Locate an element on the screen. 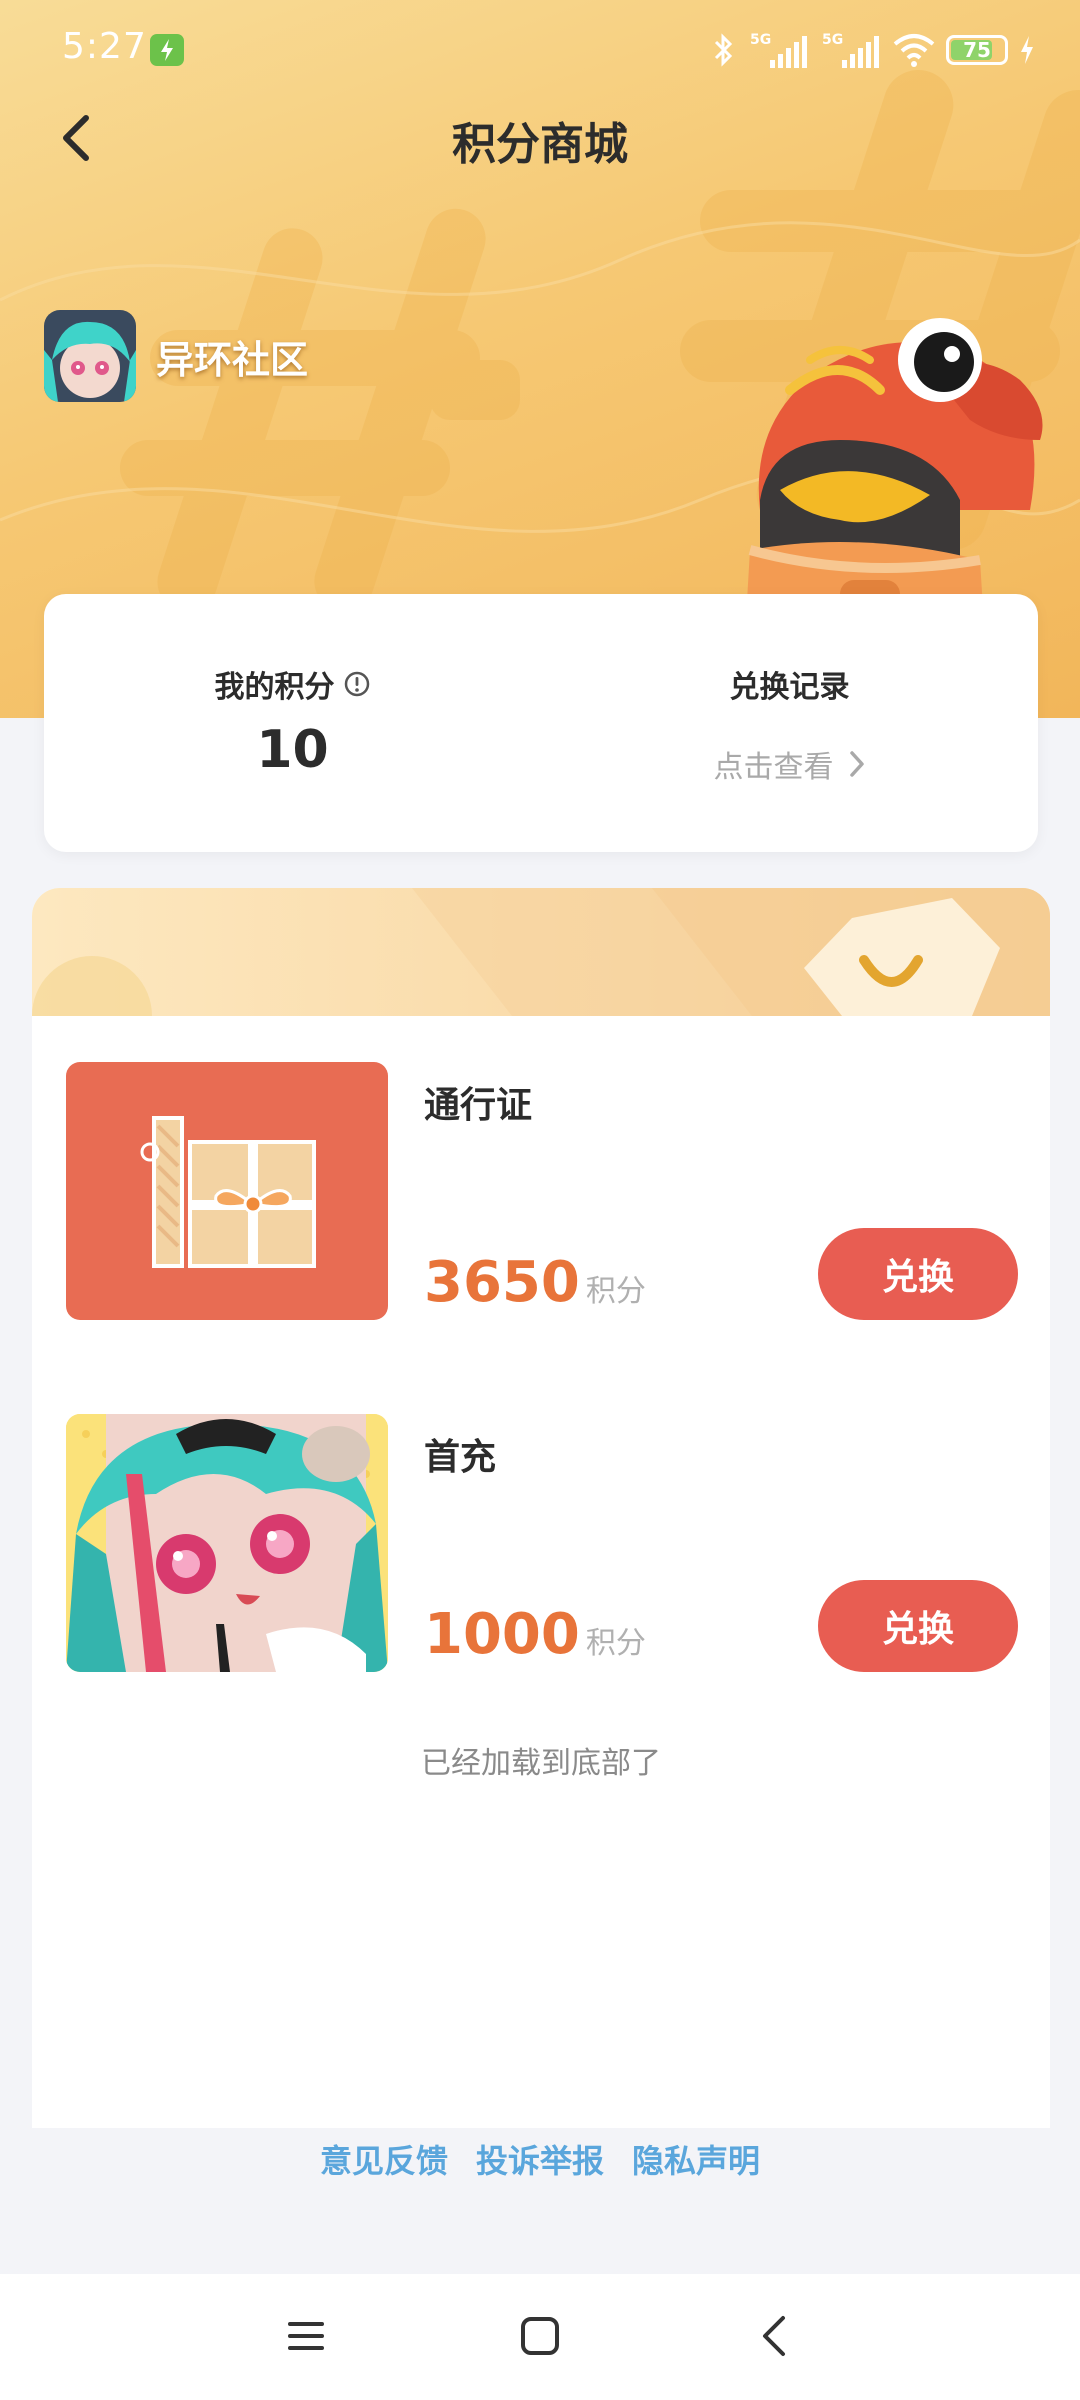 This screenshot has height=2400, width=1080. list-end-text: 已经加载到底部了 is located at coordinates (541, 1763).